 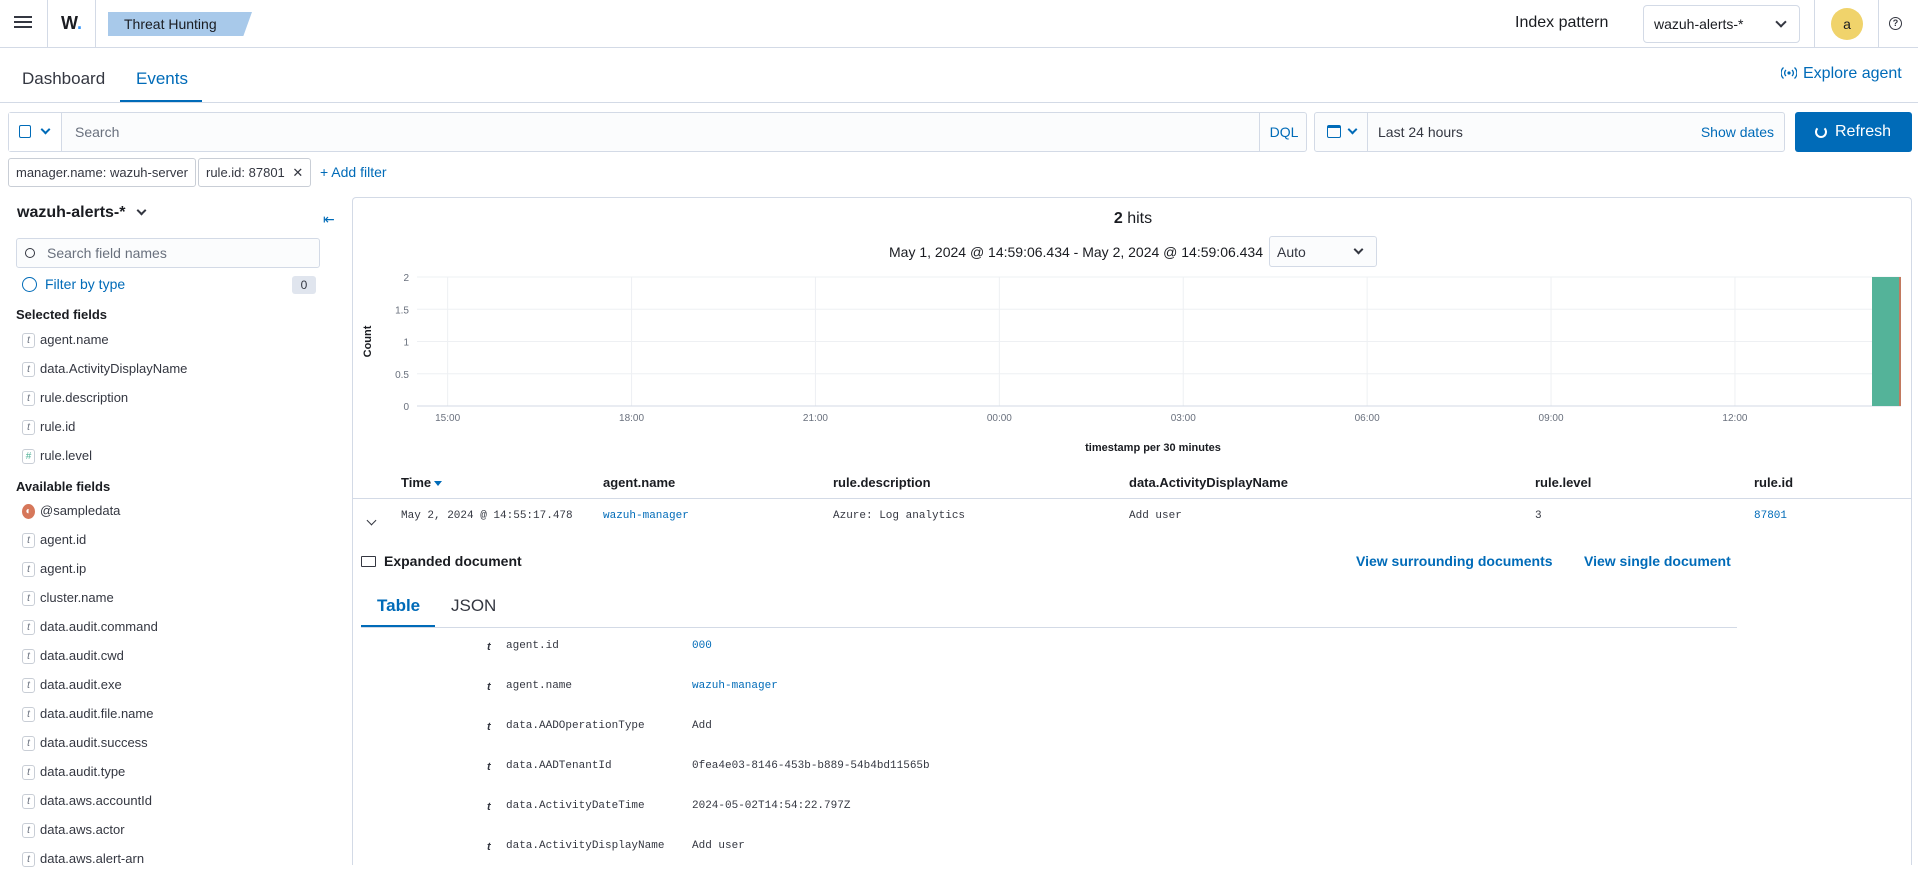 I want to click on field-name: rule.description, so click(x=84, y=397).